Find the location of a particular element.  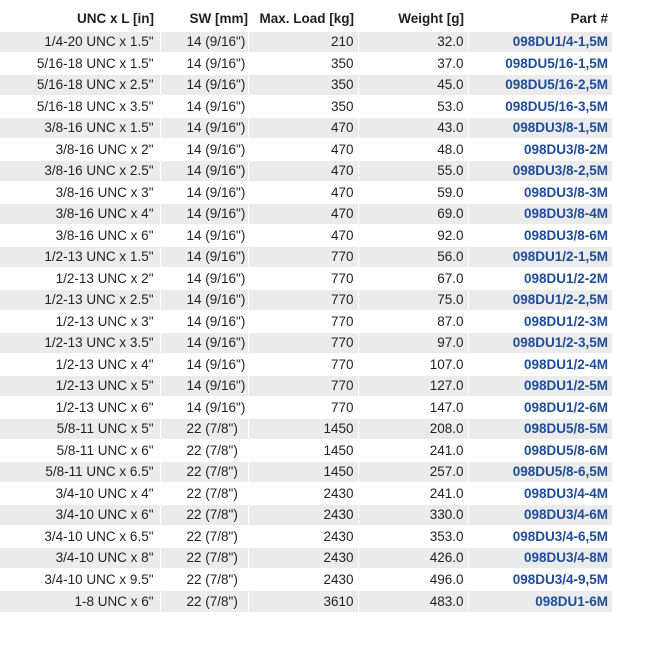

cell-weight: 92.0 is located at coordinates (413, 235).